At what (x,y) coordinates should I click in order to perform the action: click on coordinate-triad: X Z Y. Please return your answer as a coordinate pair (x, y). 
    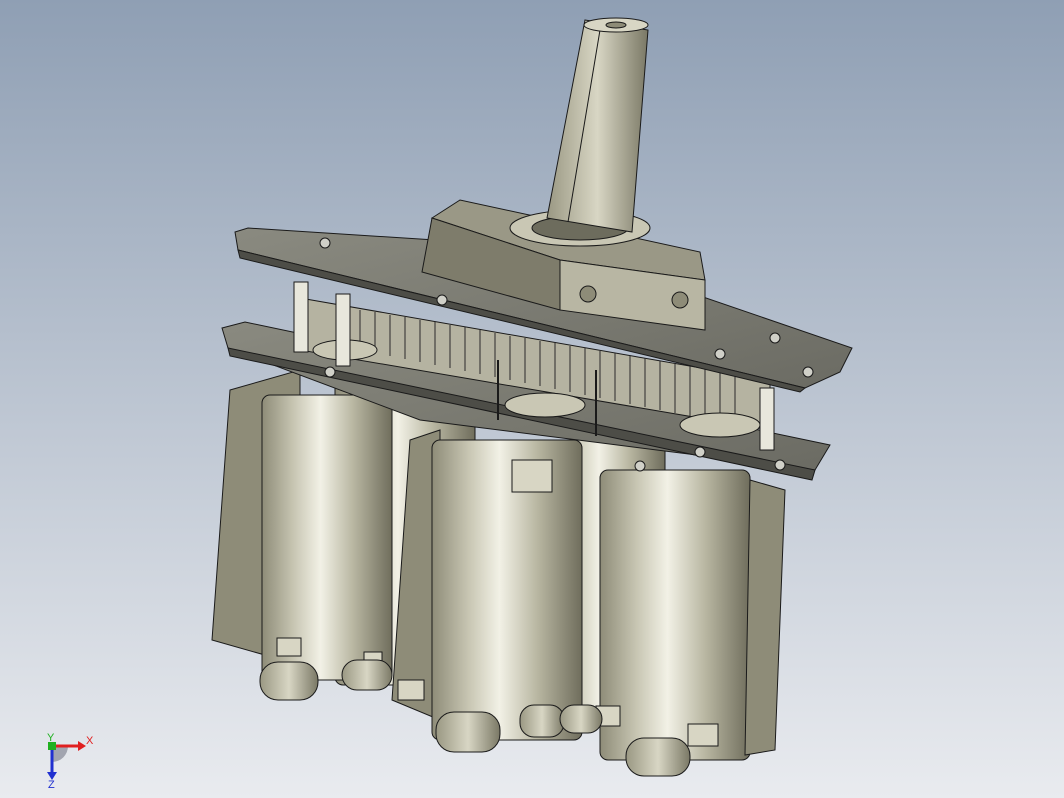
    Looking at the image, I should click on (70, 760).